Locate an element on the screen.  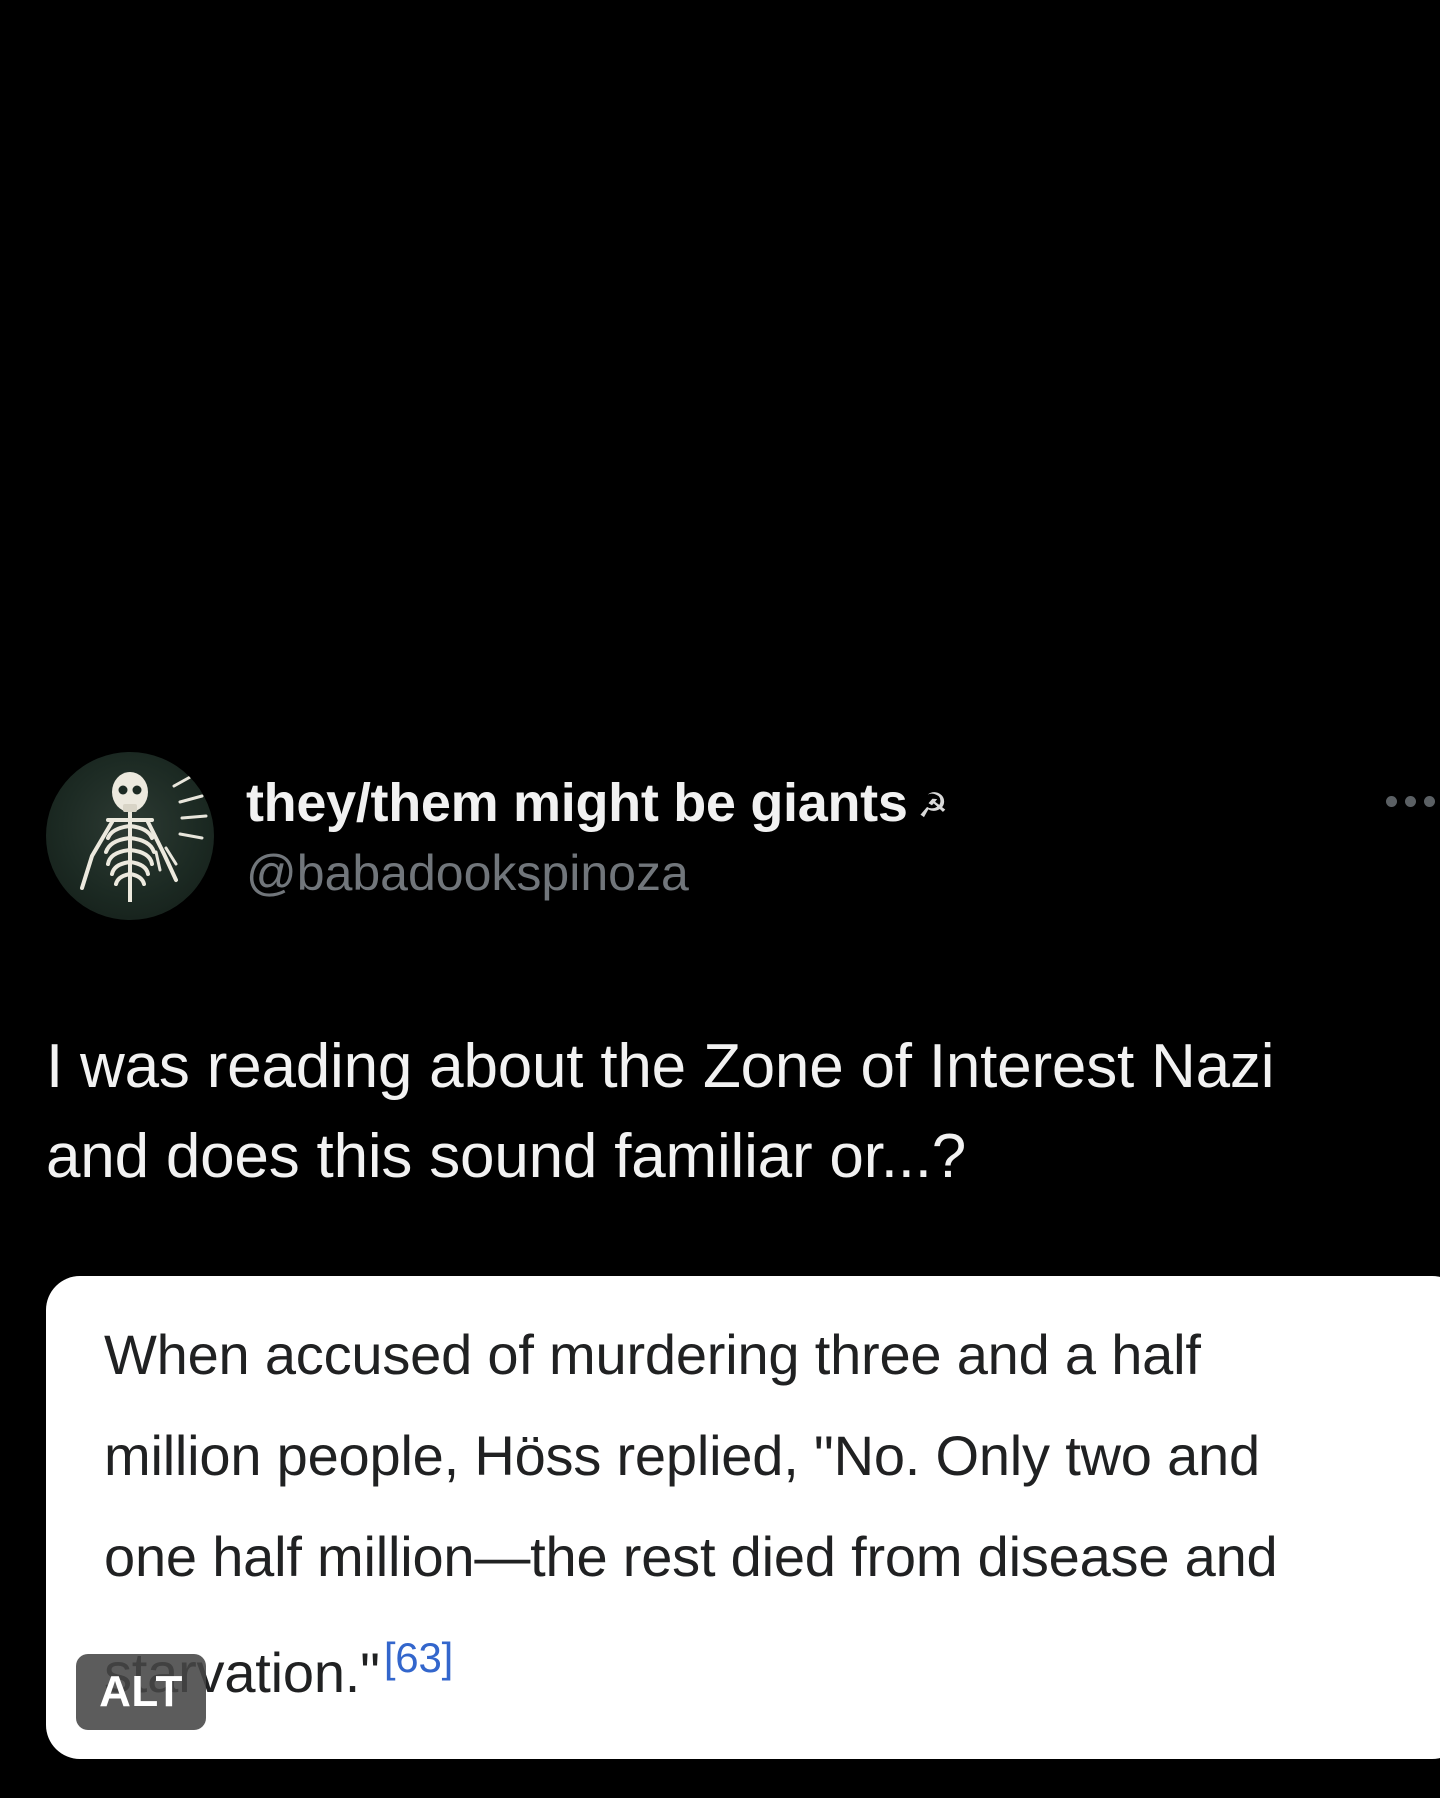
hammer-sickle-icon: ☭ is located at coordinates (932, 806).